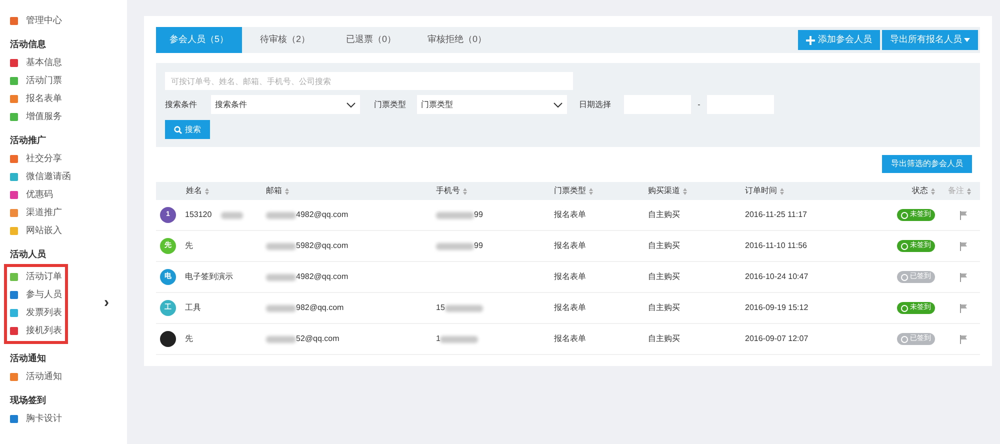 The image size is (1000, 444). I want to click on table-cell: 电子签到演示, so click(209, 277).